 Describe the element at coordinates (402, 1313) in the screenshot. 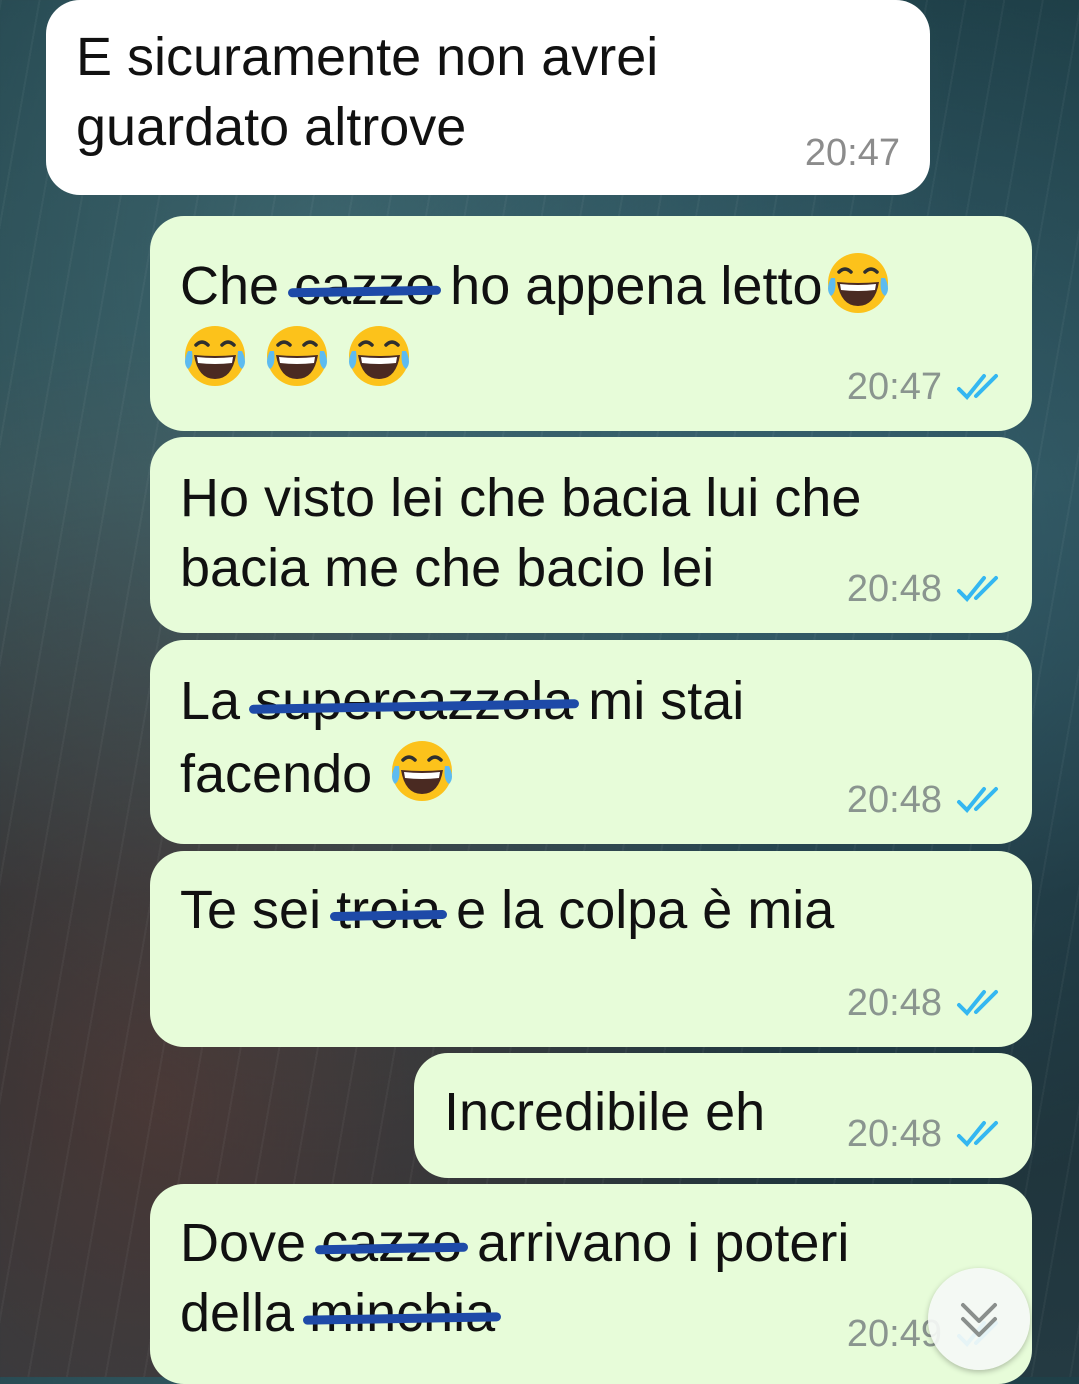

I see `redacted-word: minchia` at that location.